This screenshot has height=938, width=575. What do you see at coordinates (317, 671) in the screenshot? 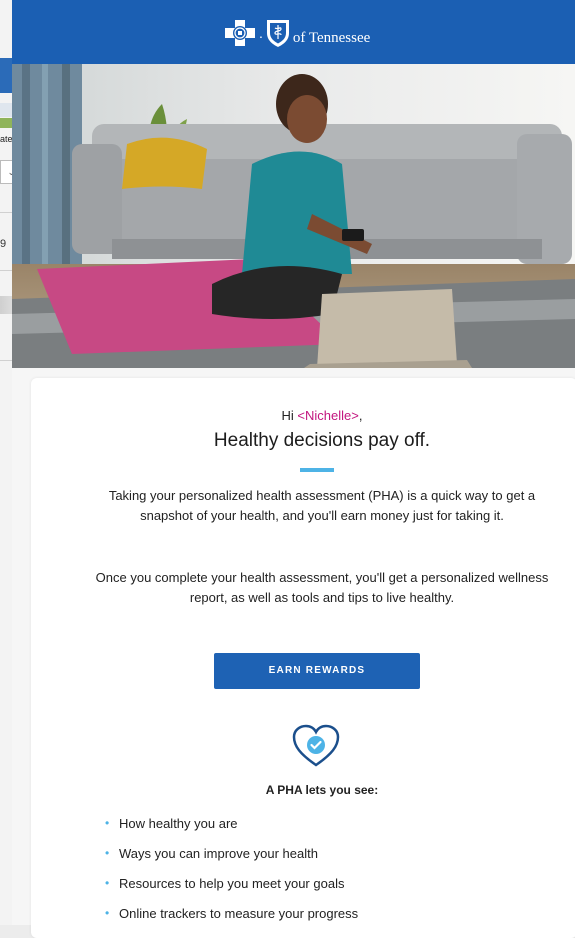
I see `earn-rewards-button: EARN REWARDS` at bounding box center [317, 671].